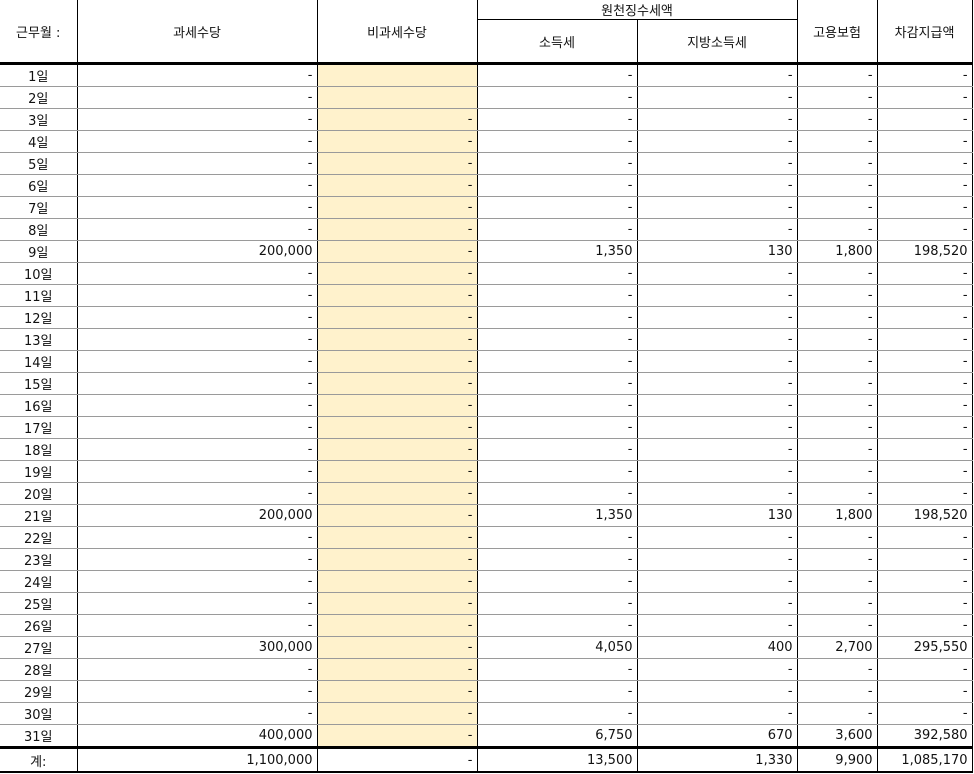 Image resolution: width=974 pixels, height=774 pixels. Describe the element at coordinates (925, 759) in the screenshot. I see `total-net-pay: 1,085,170` at that location.